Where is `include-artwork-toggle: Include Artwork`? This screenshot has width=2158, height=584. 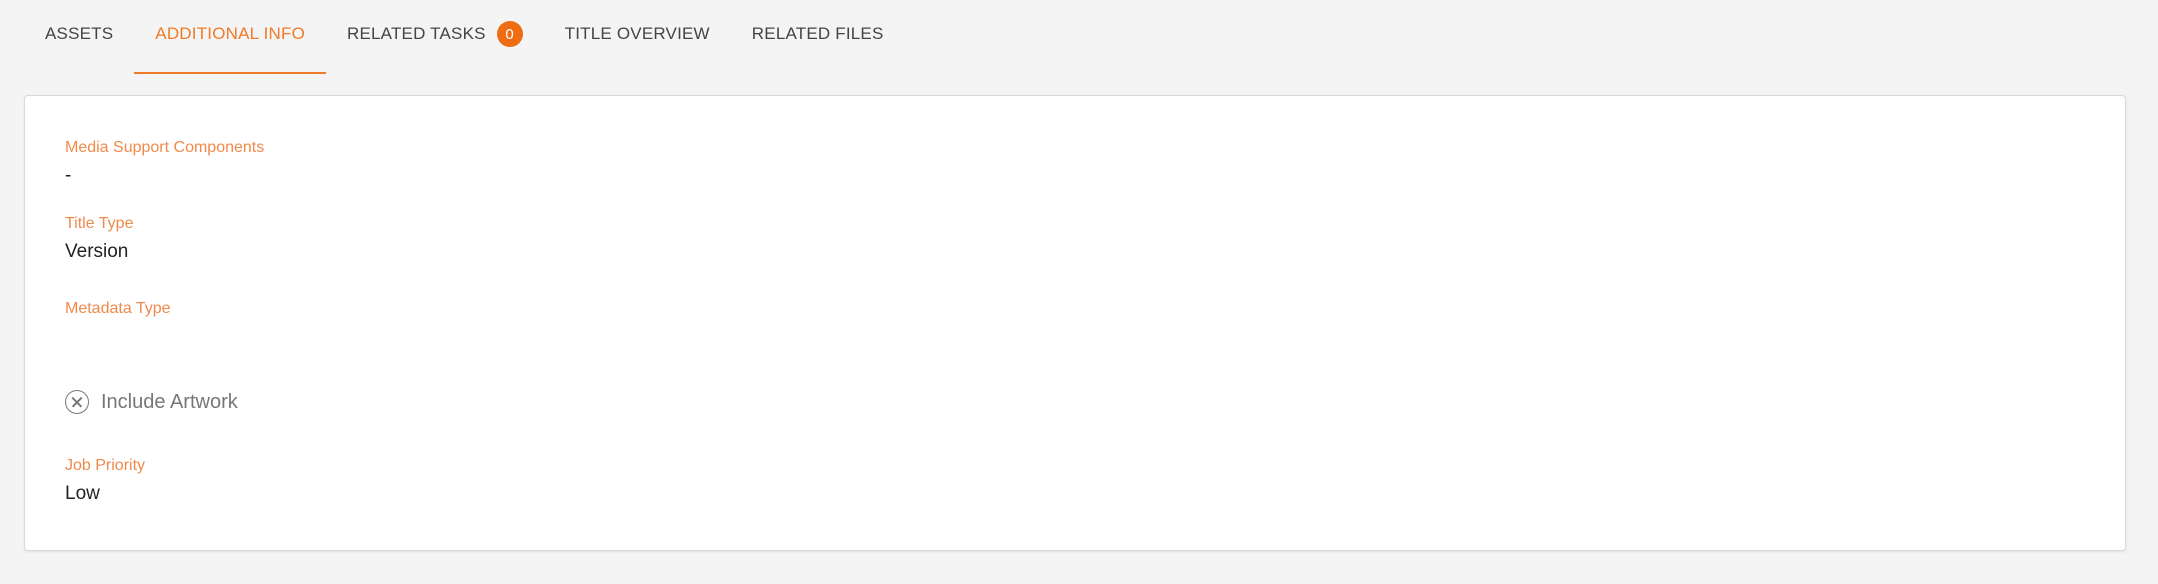
include-artwork-toggle: Include Artwork is located at coordinates (151, 402).